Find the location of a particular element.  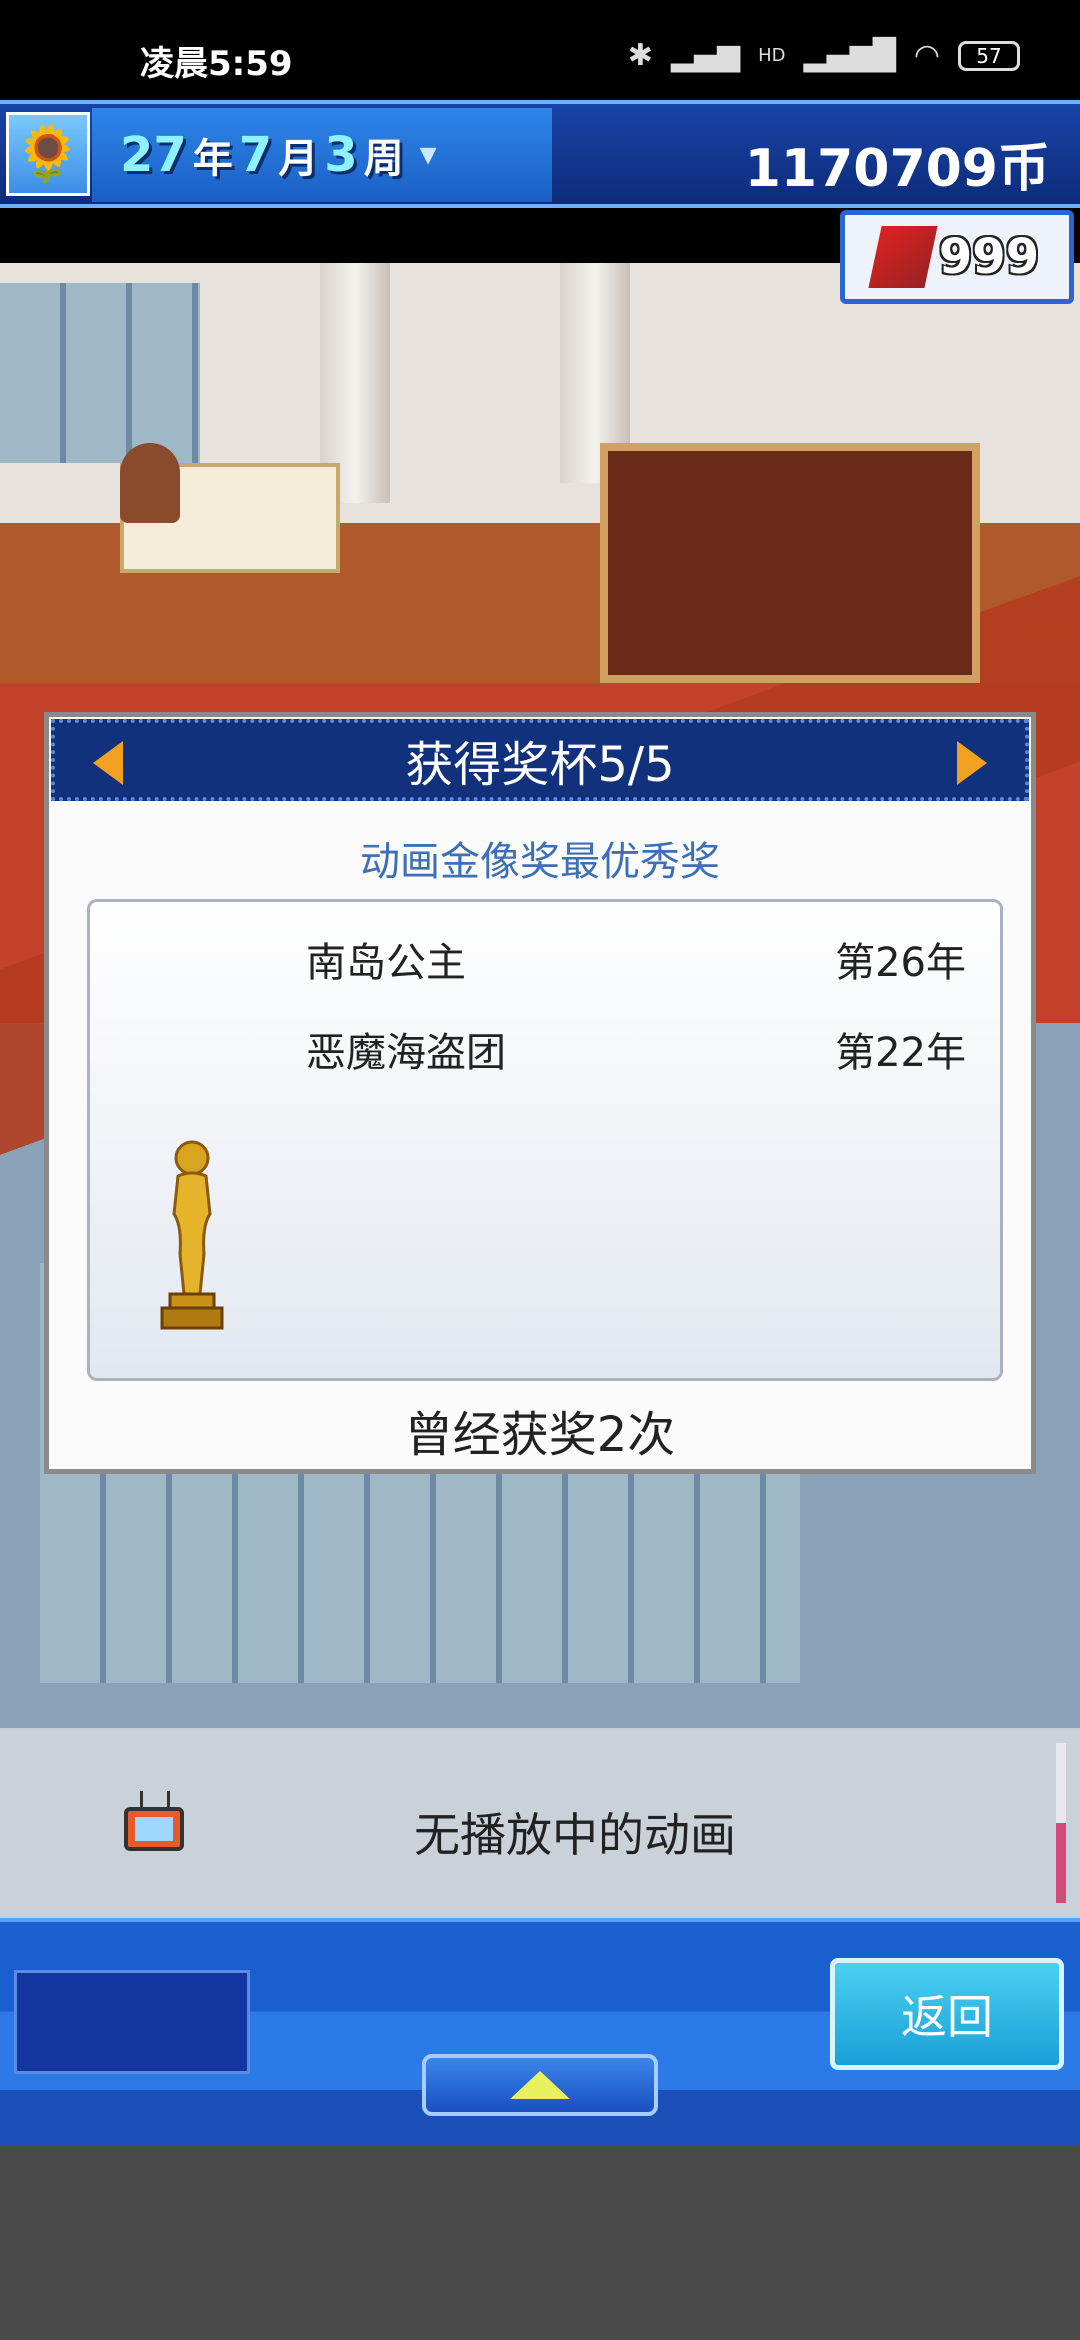

network-label: HD is located at coordinates (772, 55).